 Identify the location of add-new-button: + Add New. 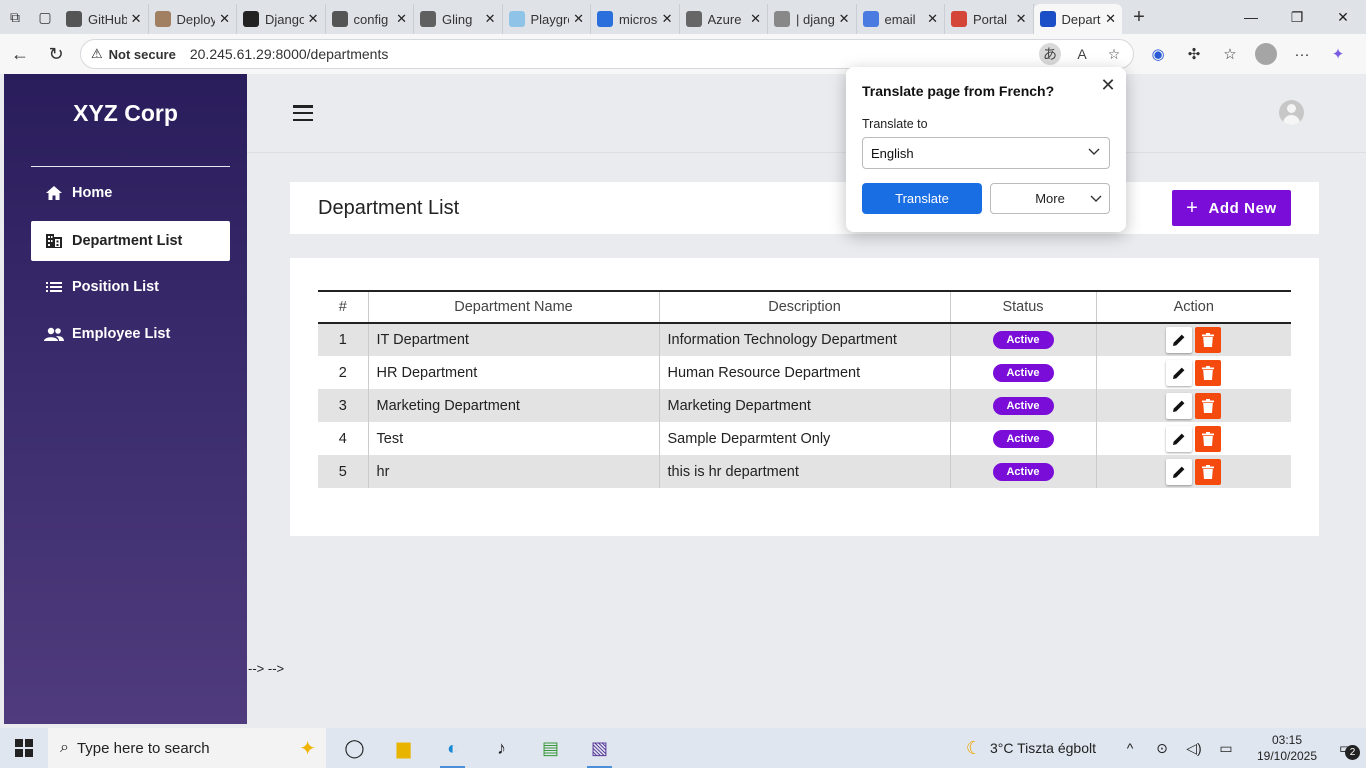
(1231, 208).